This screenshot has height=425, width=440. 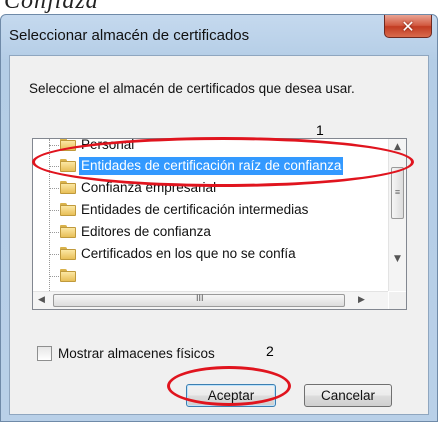 I want to click on title-bar: Seleccionar almacén de certificados ✕, so click(x=219, y=35).